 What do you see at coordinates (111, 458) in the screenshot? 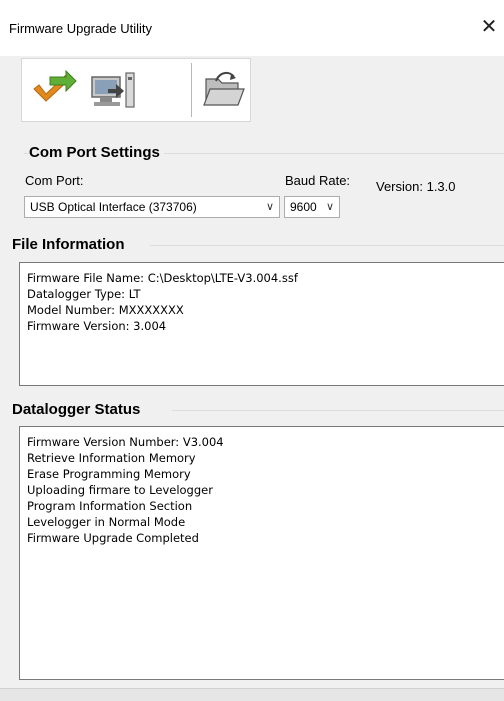
I see `status-line: Retrieve Information Memory` at bounding box center [111, 458].